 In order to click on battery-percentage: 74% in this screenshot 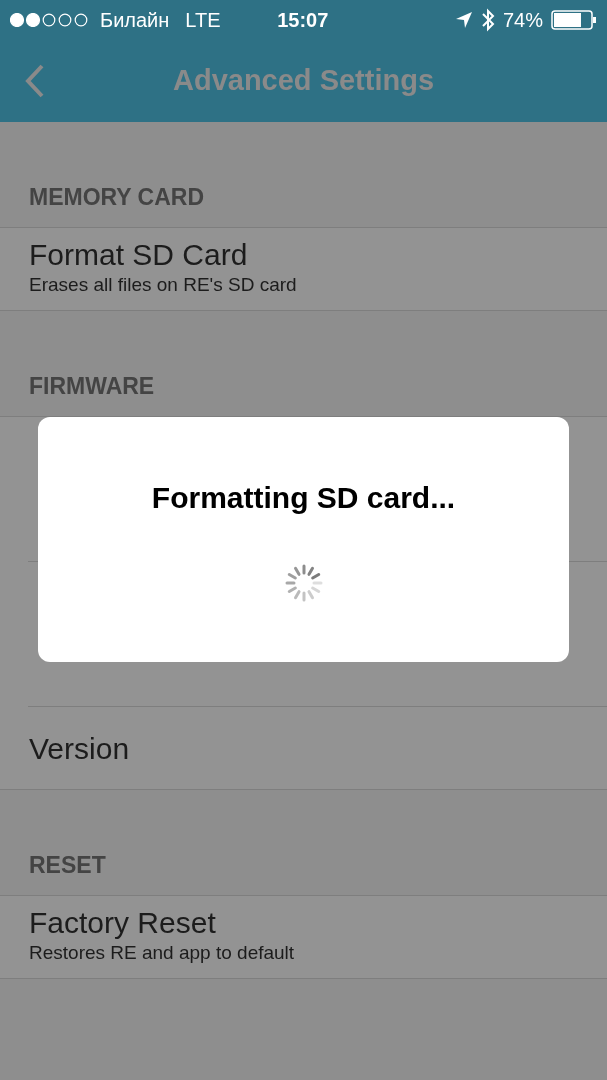, I will do `click(522, 20)`.